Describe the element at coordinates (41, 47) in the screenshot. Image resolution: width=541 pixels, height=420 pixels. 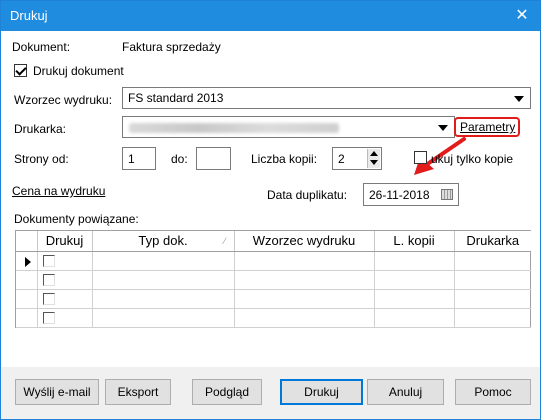
I see `document-label: Dokument:` at that location.